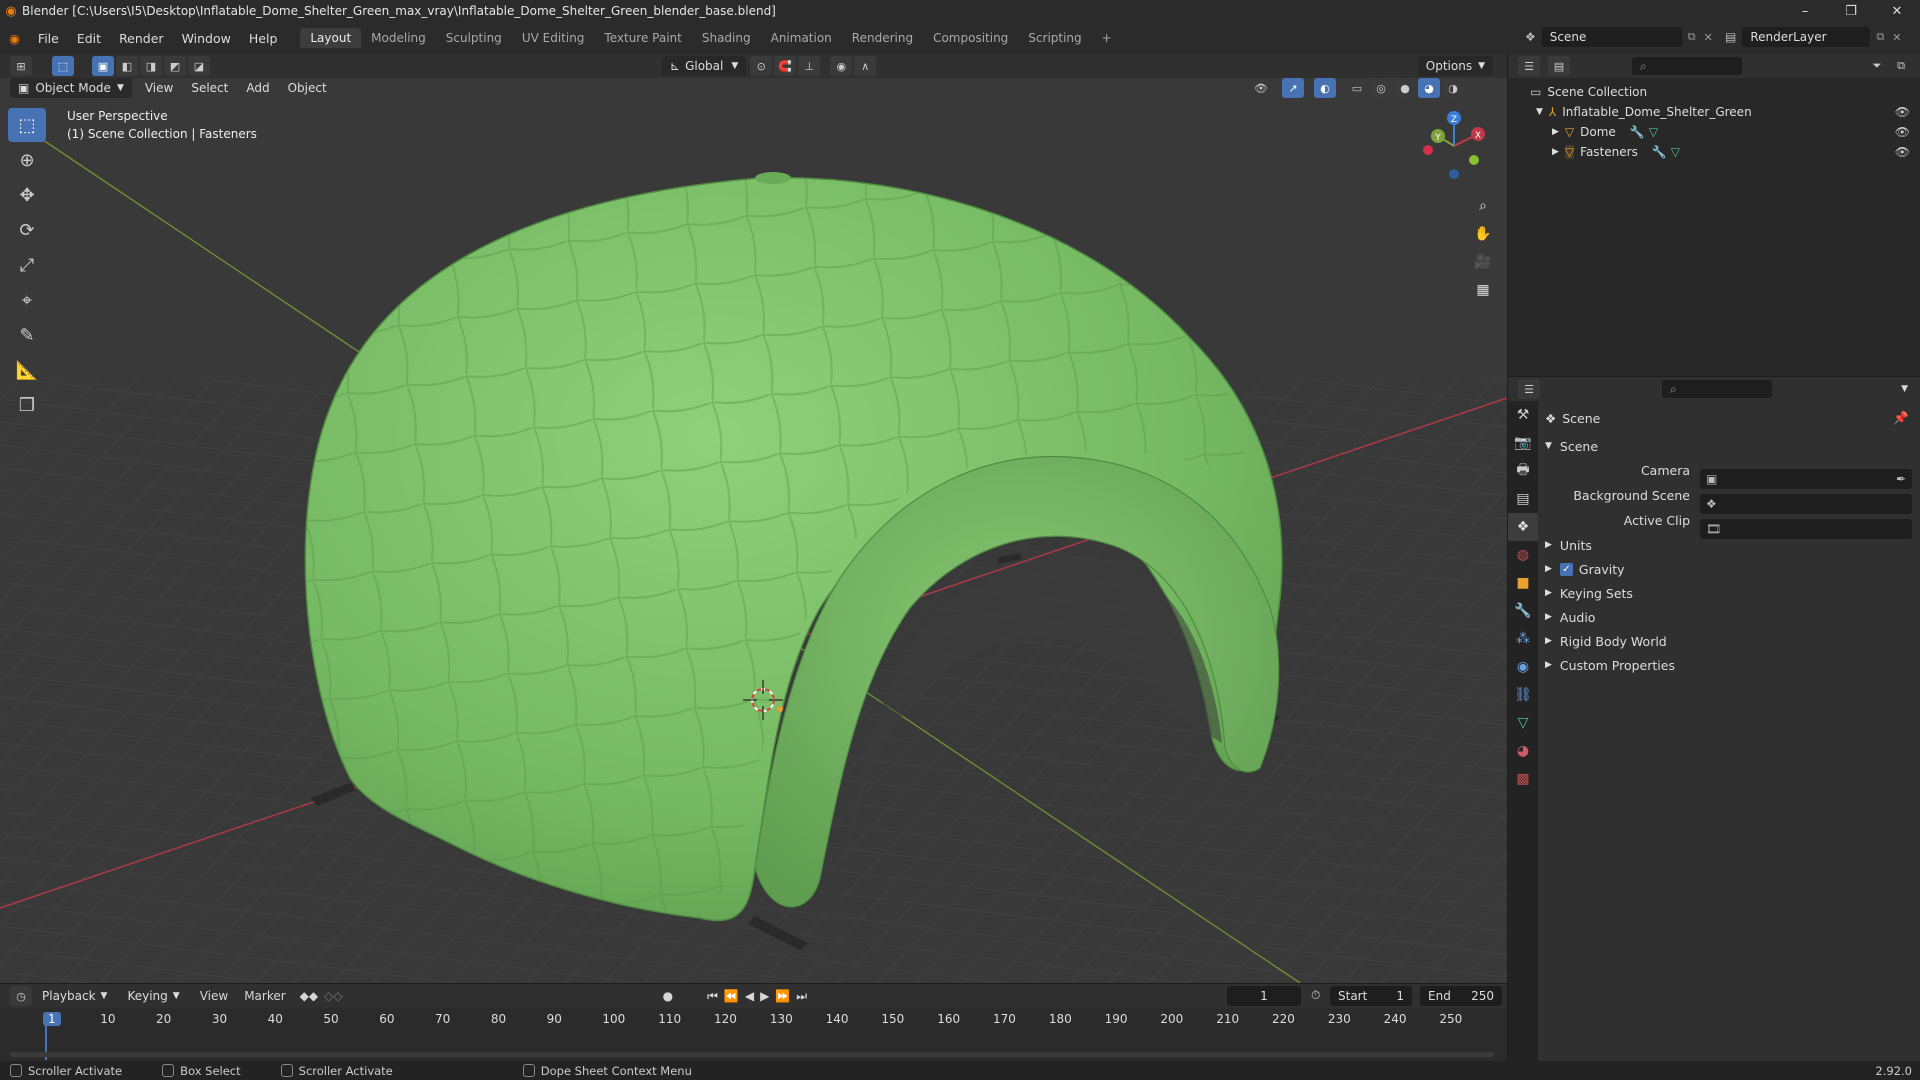  What do you see at coordinates (1315, 995) in the screenshot?
I see `stopwatch-icon: ⏱` at bounding box center [1315, 995].